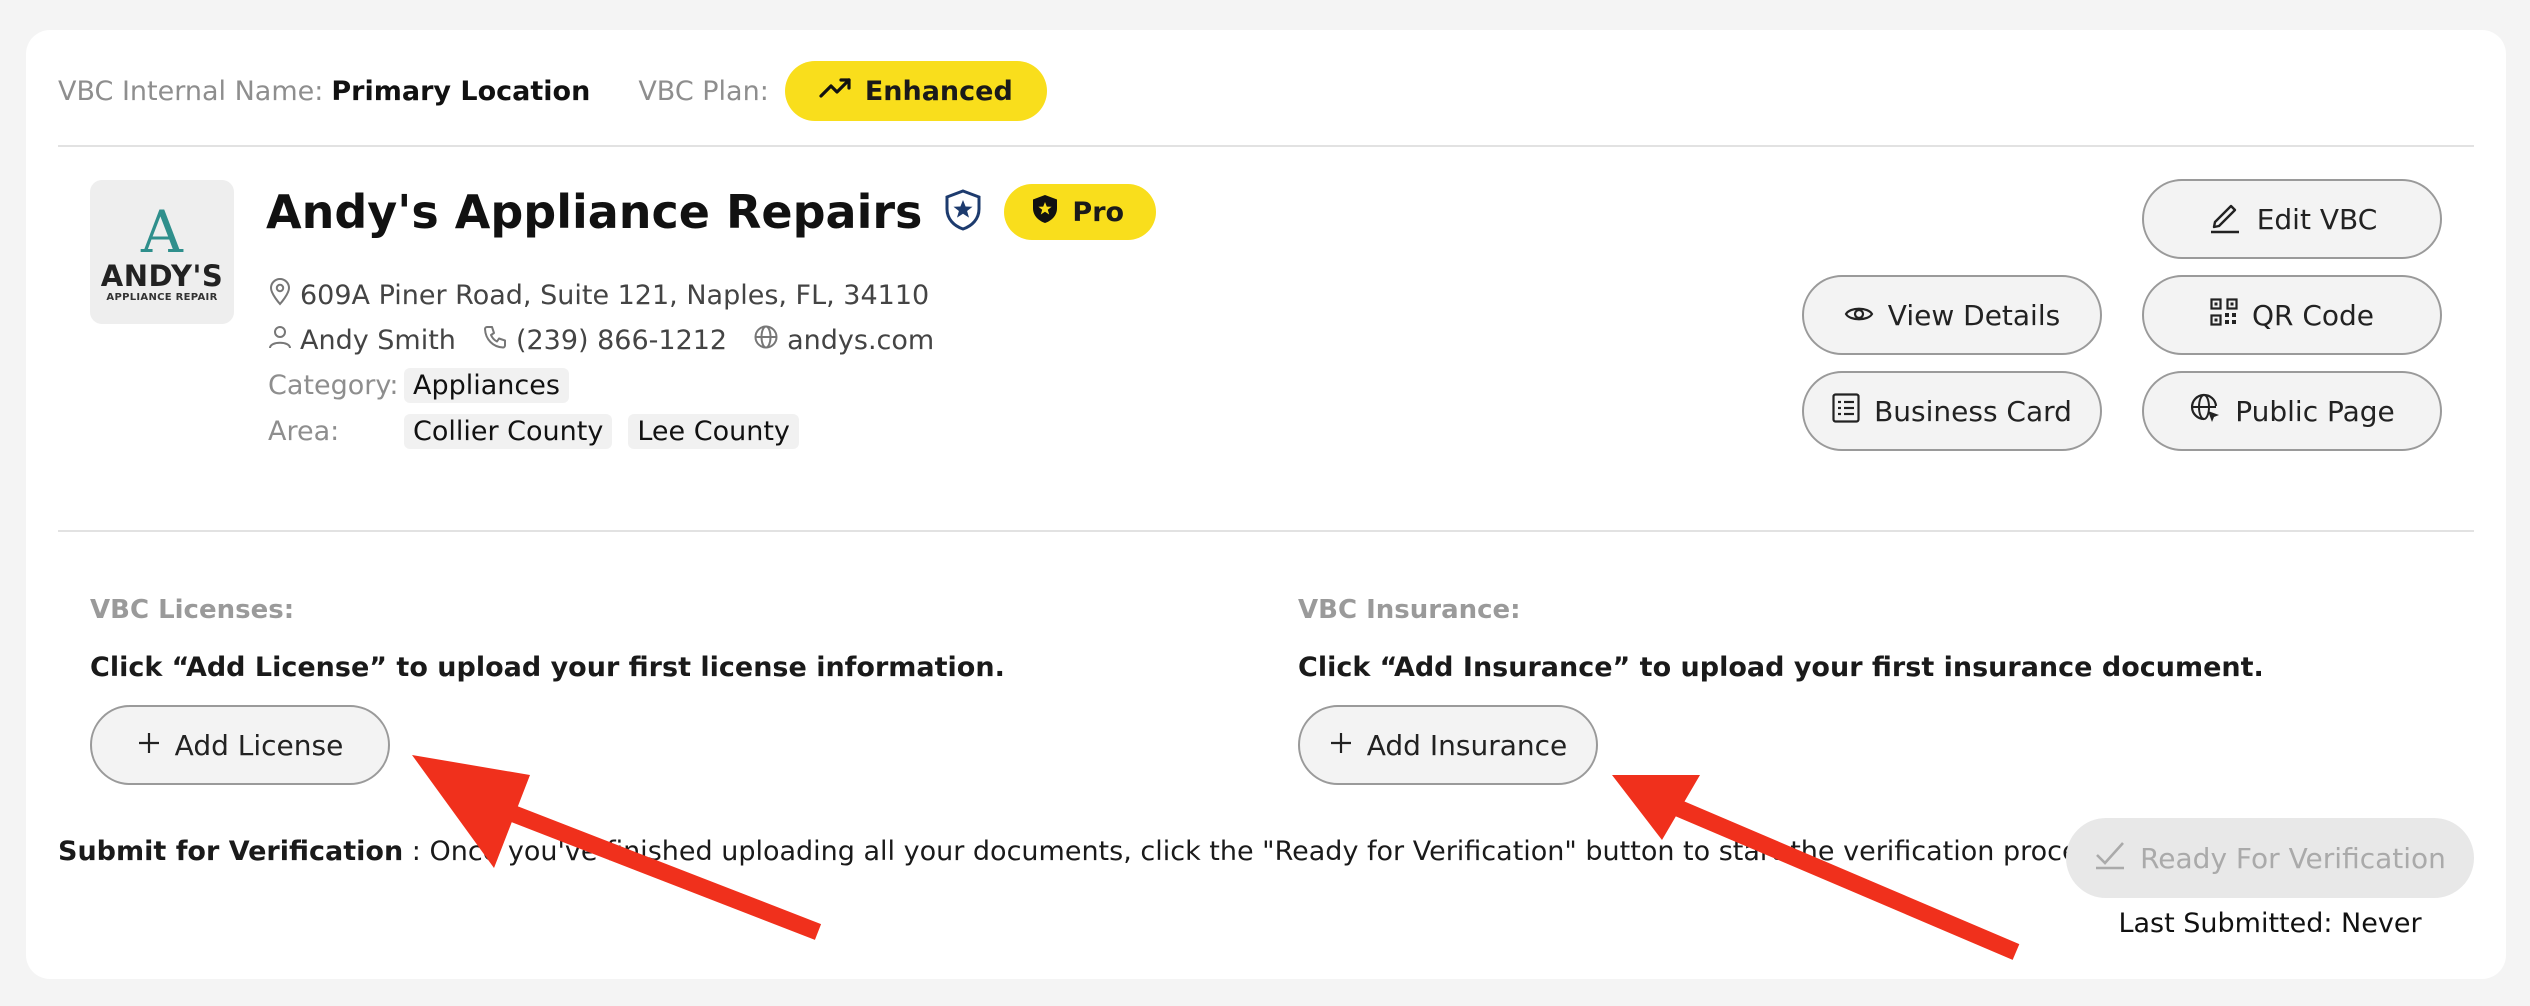  What do you see at coordinates (499, 340) in the screenshot?
I see `phone-icon` at bounding box center [499, 340].